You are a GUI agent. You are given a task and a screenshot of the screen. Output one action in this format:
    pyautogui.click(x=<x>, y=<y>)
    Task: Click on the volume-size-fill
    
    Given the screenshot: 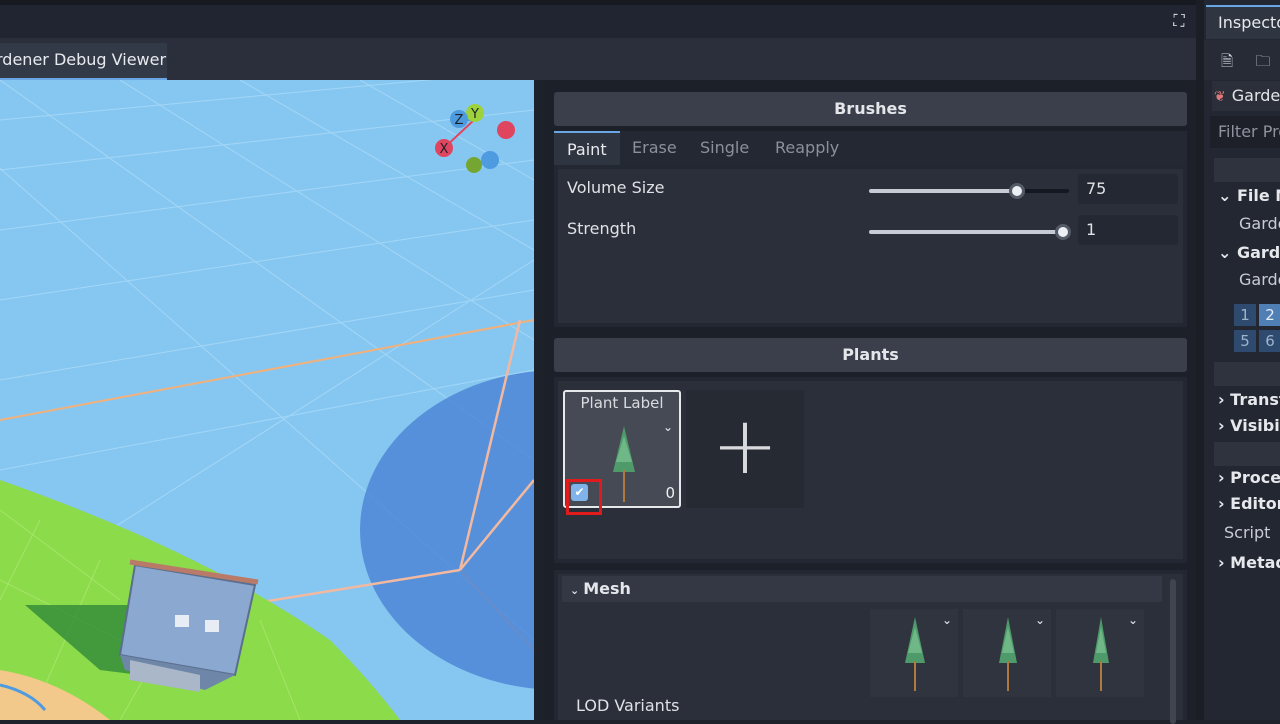 What is the action you would take?
    pyautogui.click(x=943, y=191)
    